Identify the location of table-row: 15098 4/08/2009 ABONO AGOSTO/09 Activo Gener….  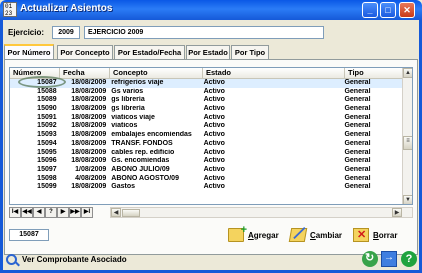
(207, 179).